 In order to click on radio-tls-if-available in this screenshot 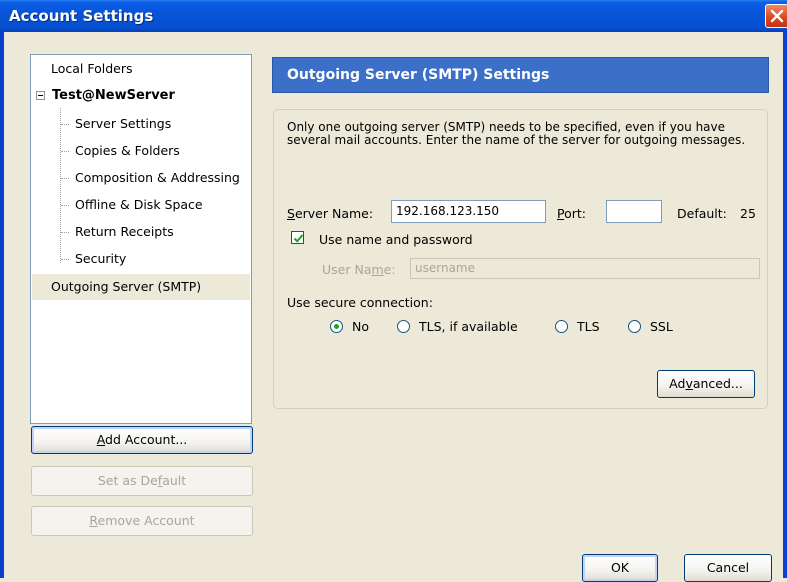, I will do `click(403, 326)`.